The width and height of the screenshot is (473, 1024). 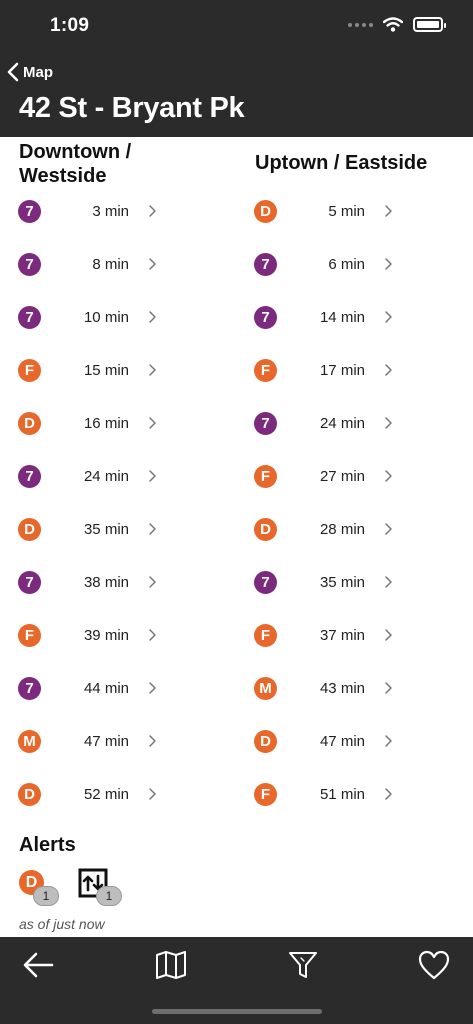 What do you see at coordinates (346, 264) in the screenshot?
I see `arrival-time: 6 min` at bounding box center [346, 264].